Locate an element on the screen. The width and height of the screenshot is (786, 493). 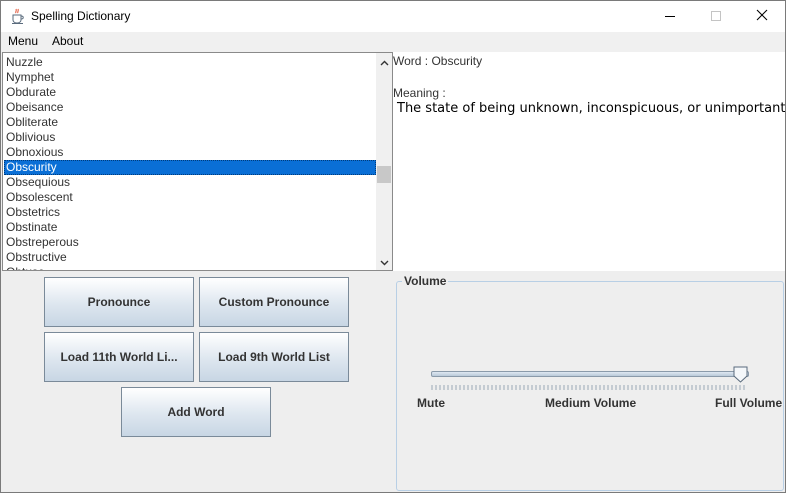
menu-item-about: About is located at coordinates (67, 41).